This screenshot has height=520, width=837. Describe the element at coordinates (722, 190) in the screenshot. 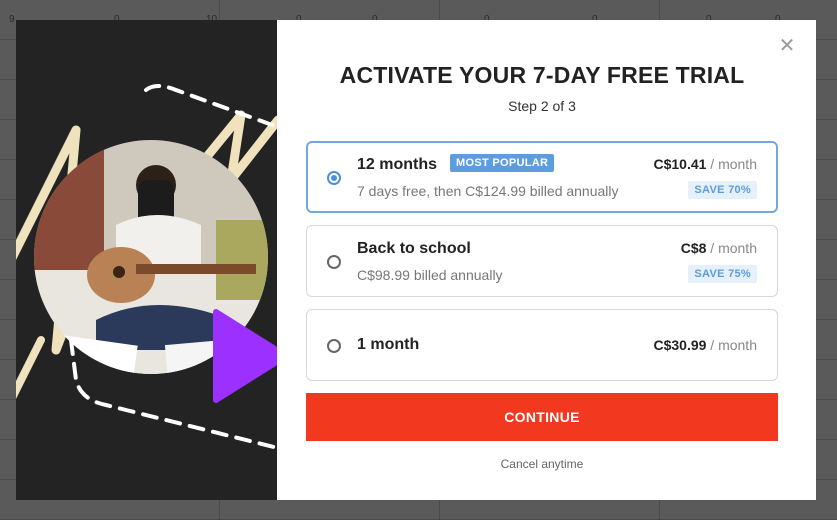

I see `save-badge: SAVE 70%` at that location.